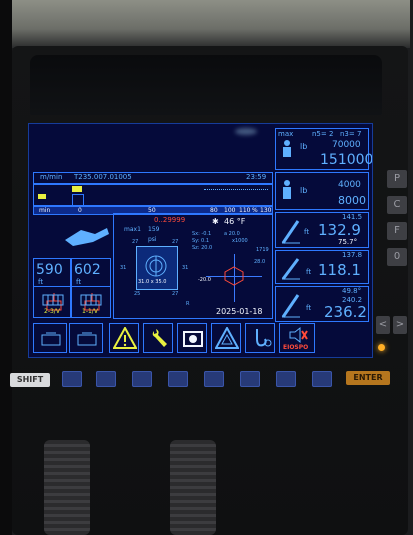 This screenshot has width=413, height=535. Describe the element at coordinates (345, 312) in the screenshot. I see `boom3-big: 236.2` at that location.